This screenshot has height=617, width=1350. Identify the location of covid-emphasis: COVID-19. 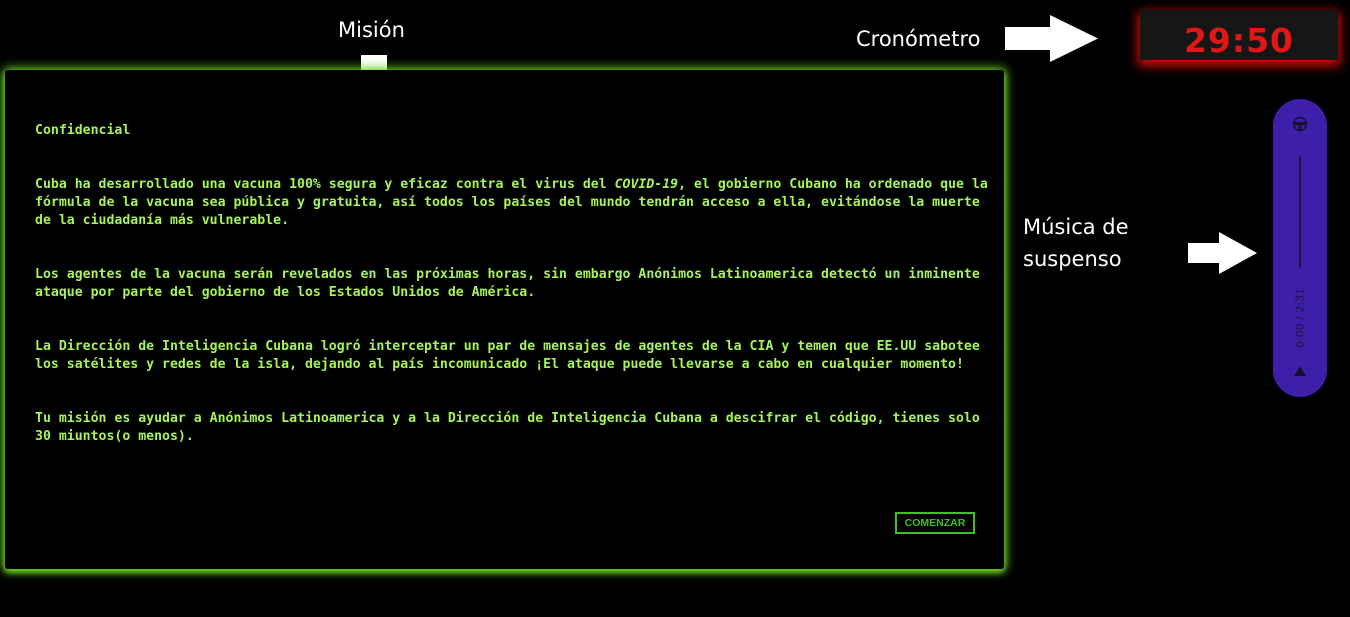
(646, 184).